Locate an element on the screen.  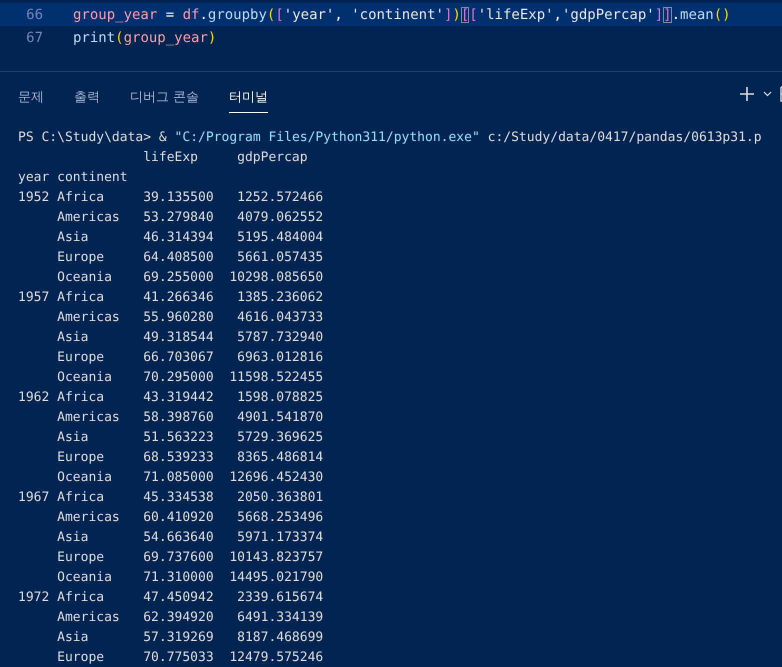
terminal-line: Oceania 70.295000 11598.522455 is located at coordinates (190, 378).